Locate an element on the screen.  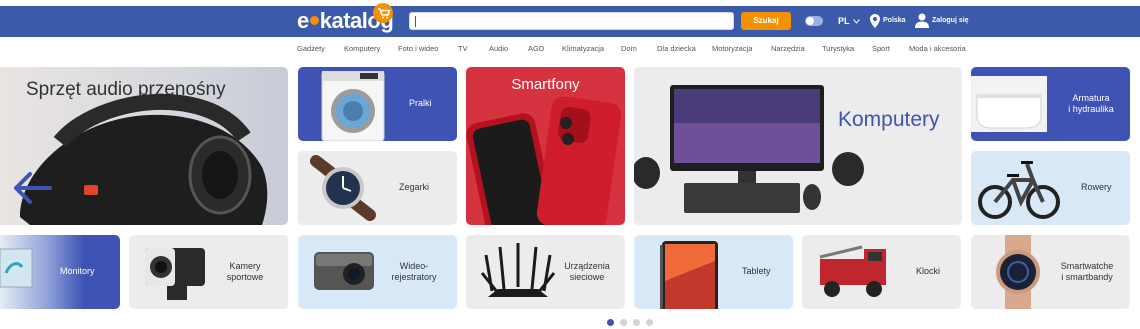
nav-item-turystyka: Turystyka is located at coordinates (838, 48).